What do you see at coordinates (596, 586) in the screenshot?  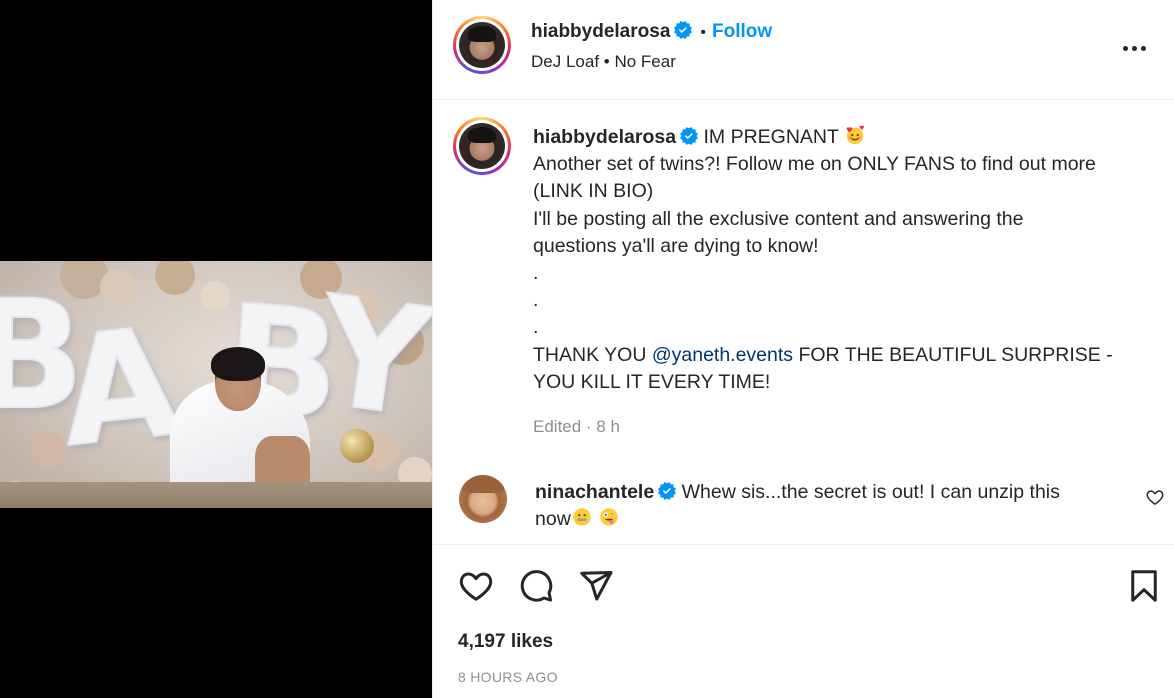 I see `share-paper-plane-icon` at bounding box center [596, 586].